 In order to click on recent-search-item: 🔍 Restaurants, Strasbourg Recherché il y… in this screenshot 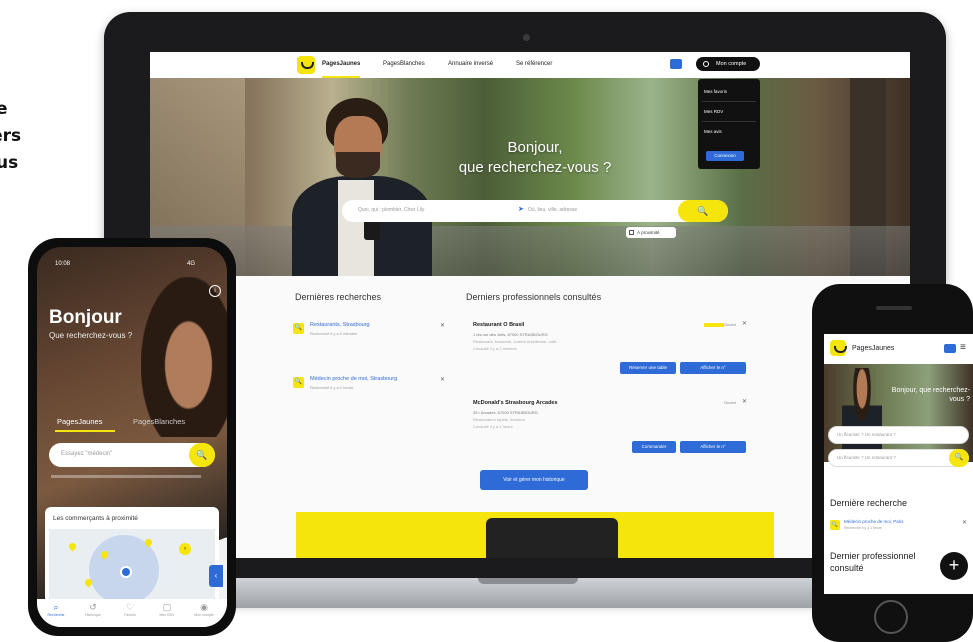, I will do `click(369, 331)`.